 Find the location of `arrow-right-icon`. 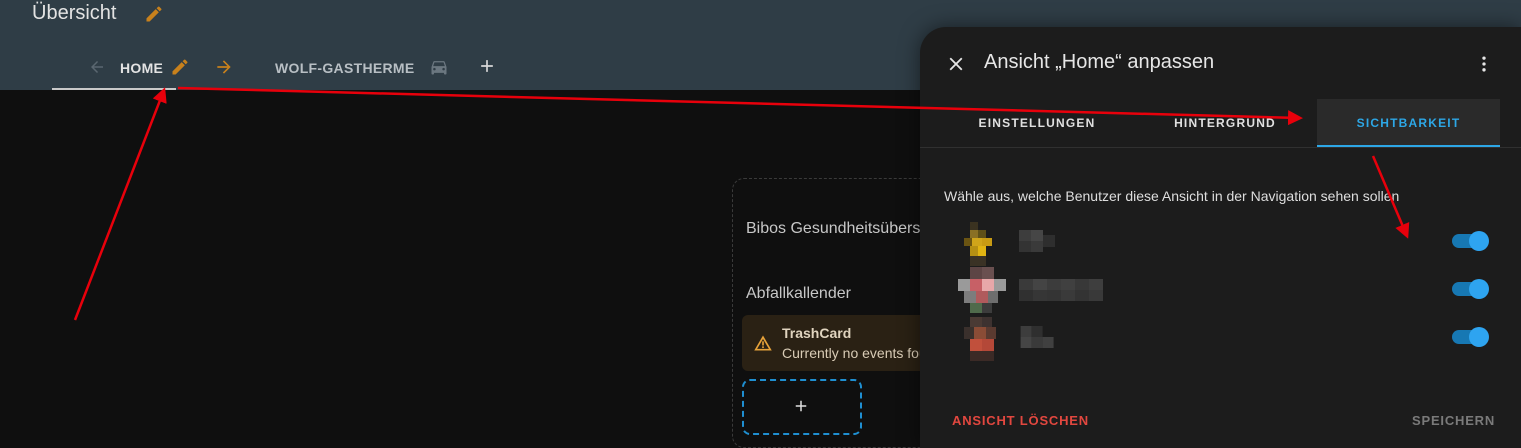

arrow-right-icon is located at coordinates (224, 67).